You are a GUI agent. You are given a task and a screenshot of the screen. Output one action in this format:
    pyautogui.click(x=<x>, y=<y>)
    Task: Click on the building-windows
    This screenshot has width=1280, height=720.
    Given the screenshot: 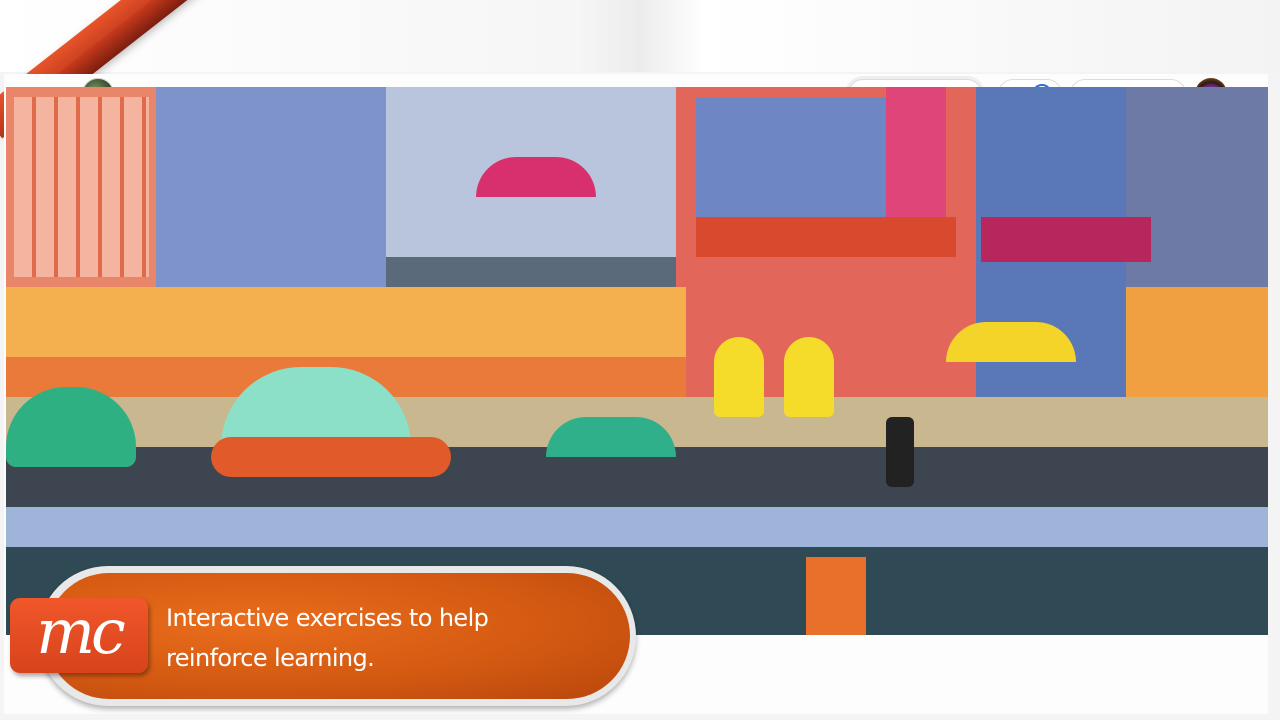 What is the action you would take?
    pyautogui.click(x=81, y=187)
    